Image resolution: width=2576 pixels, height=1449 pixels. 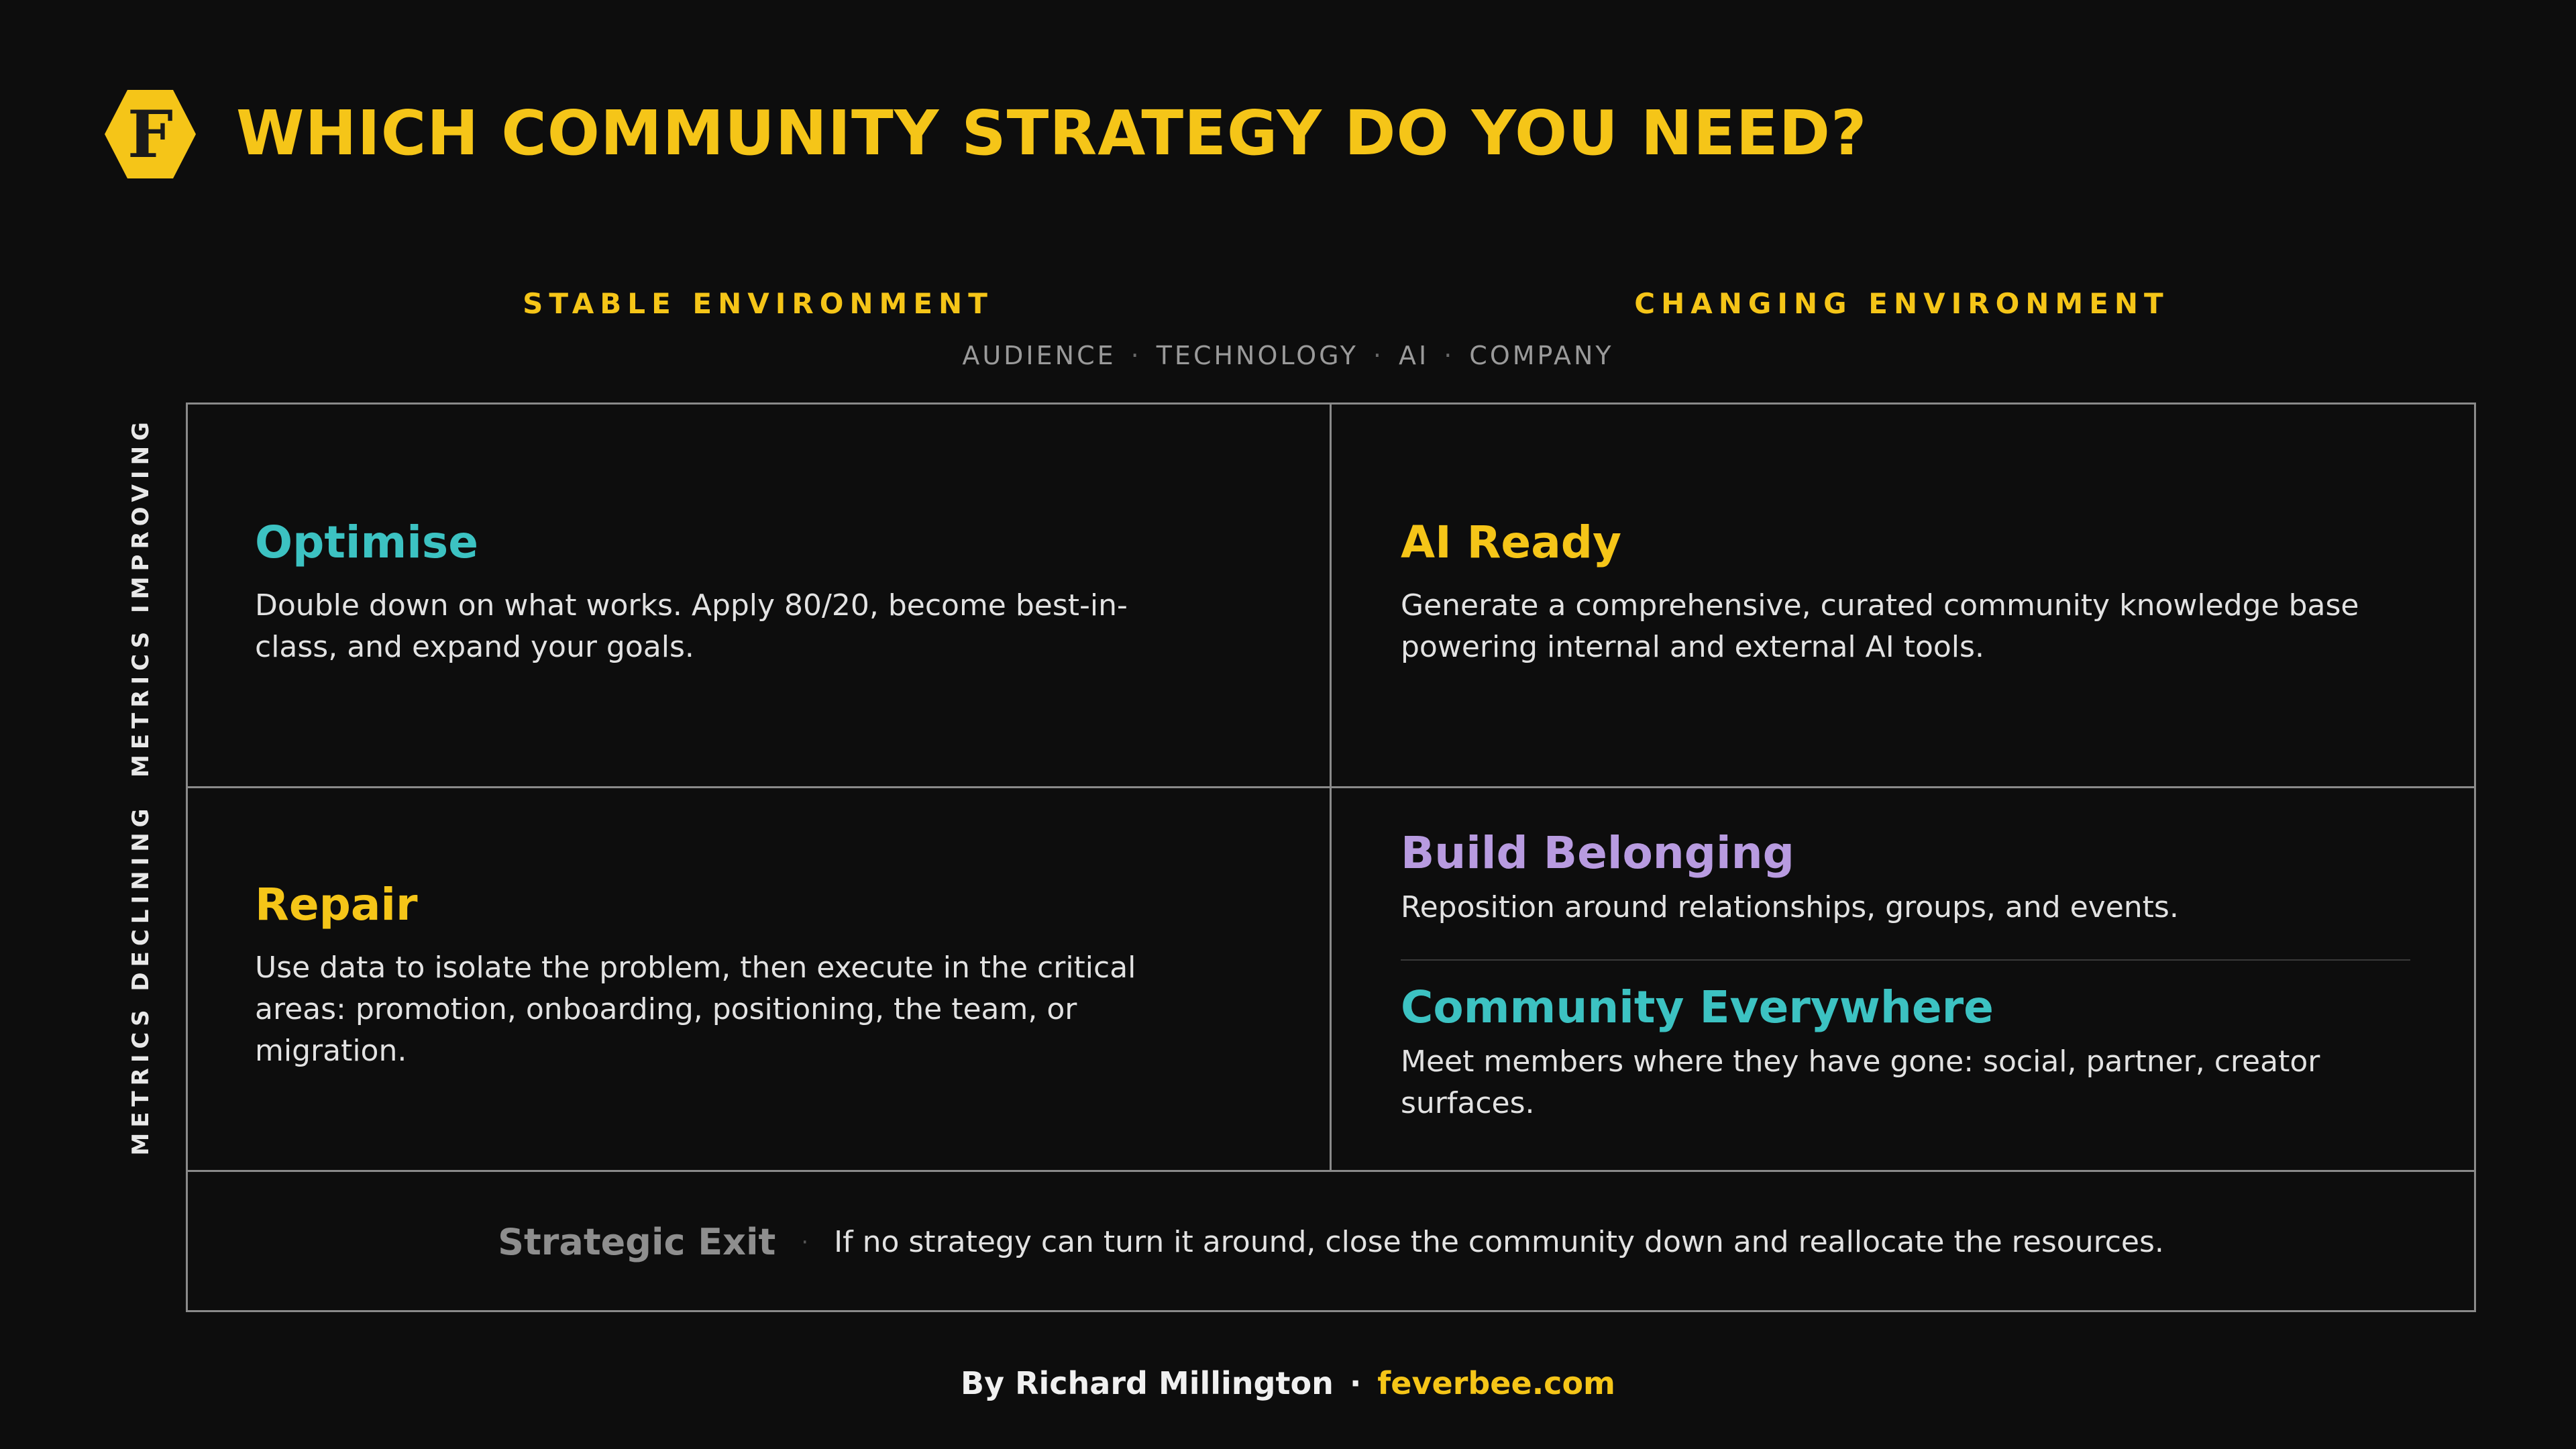 What do you see at coordinates (1511, 542) in the screenshot?
I see `quadrant-title-ai-ready: AI Ready` at bounding box center [1511, 542].